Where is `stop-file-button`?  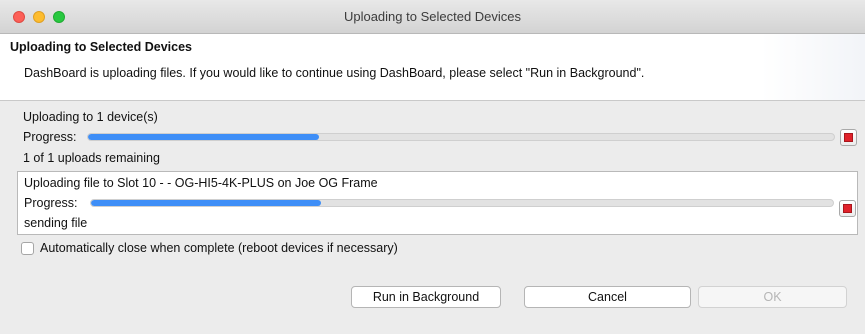
stop-file-button is located at coordinates (847, 208).